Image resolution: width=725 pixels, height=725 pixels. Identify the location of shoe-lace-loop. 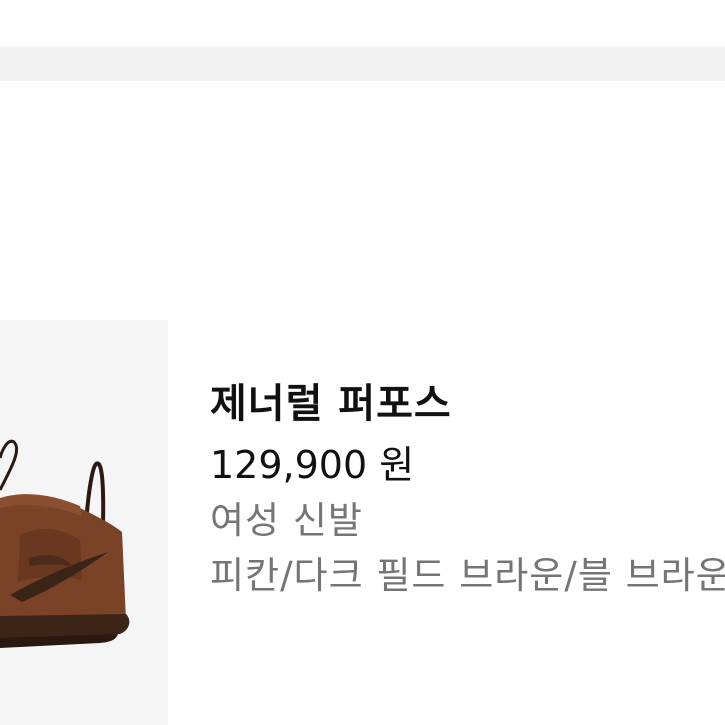
(9, 465).